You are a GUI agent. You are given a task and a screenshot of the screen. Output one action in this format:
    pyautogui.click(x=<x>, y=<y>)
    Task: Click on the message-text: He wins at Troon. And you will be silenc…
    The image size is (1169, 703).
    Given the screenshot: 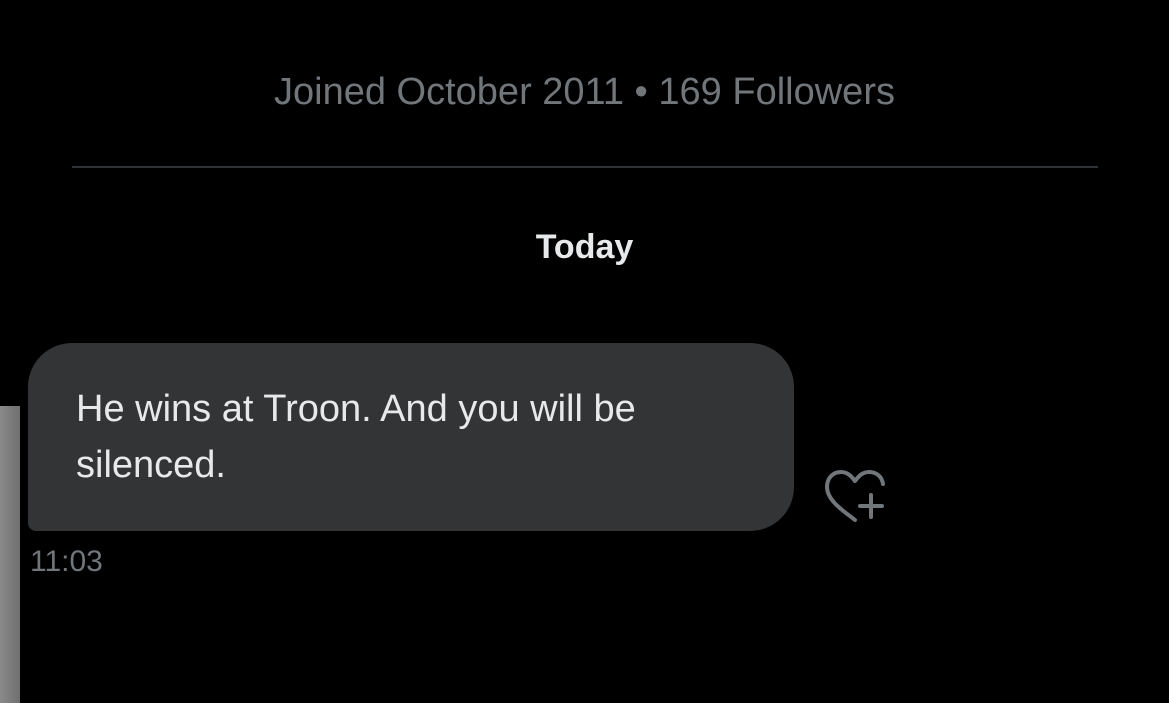 What is the action you would take?
    pyautogui.click(x=356, y=437)
    